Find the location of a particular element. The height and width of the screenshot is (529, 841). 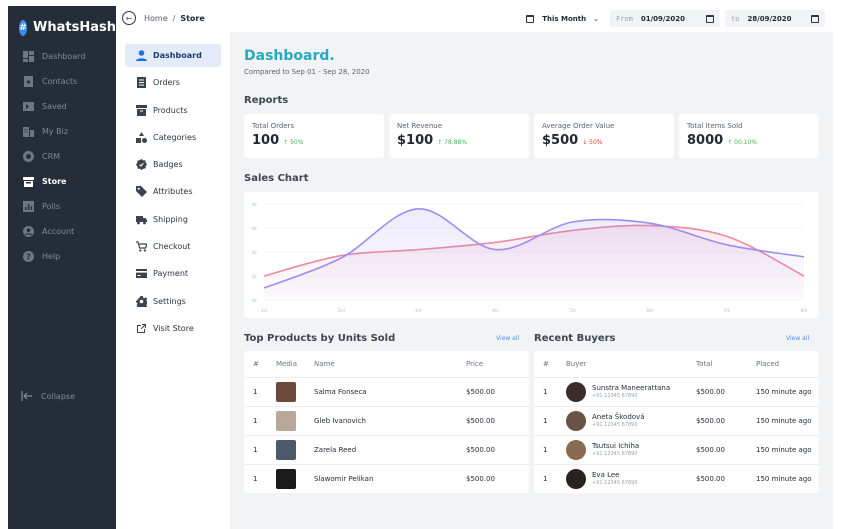

to-label: to is located at coordinates (735, 18).